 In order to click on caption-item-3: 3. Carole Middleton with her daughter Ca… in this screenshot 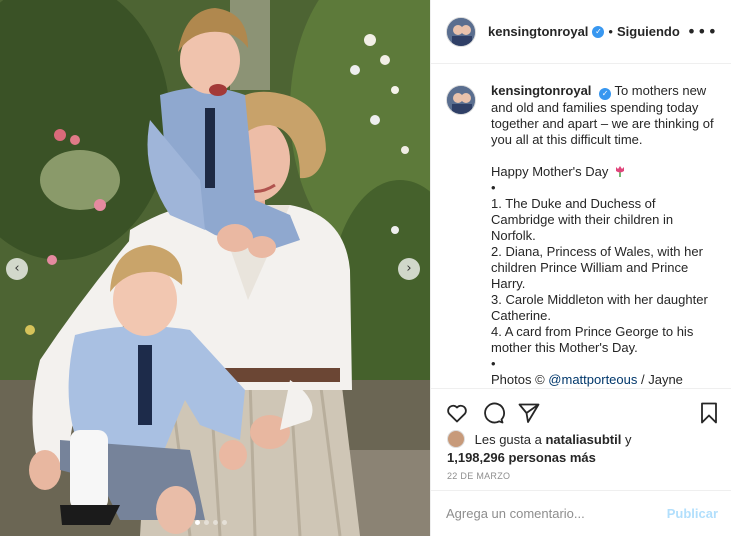, I will do `click(599, 307)`.